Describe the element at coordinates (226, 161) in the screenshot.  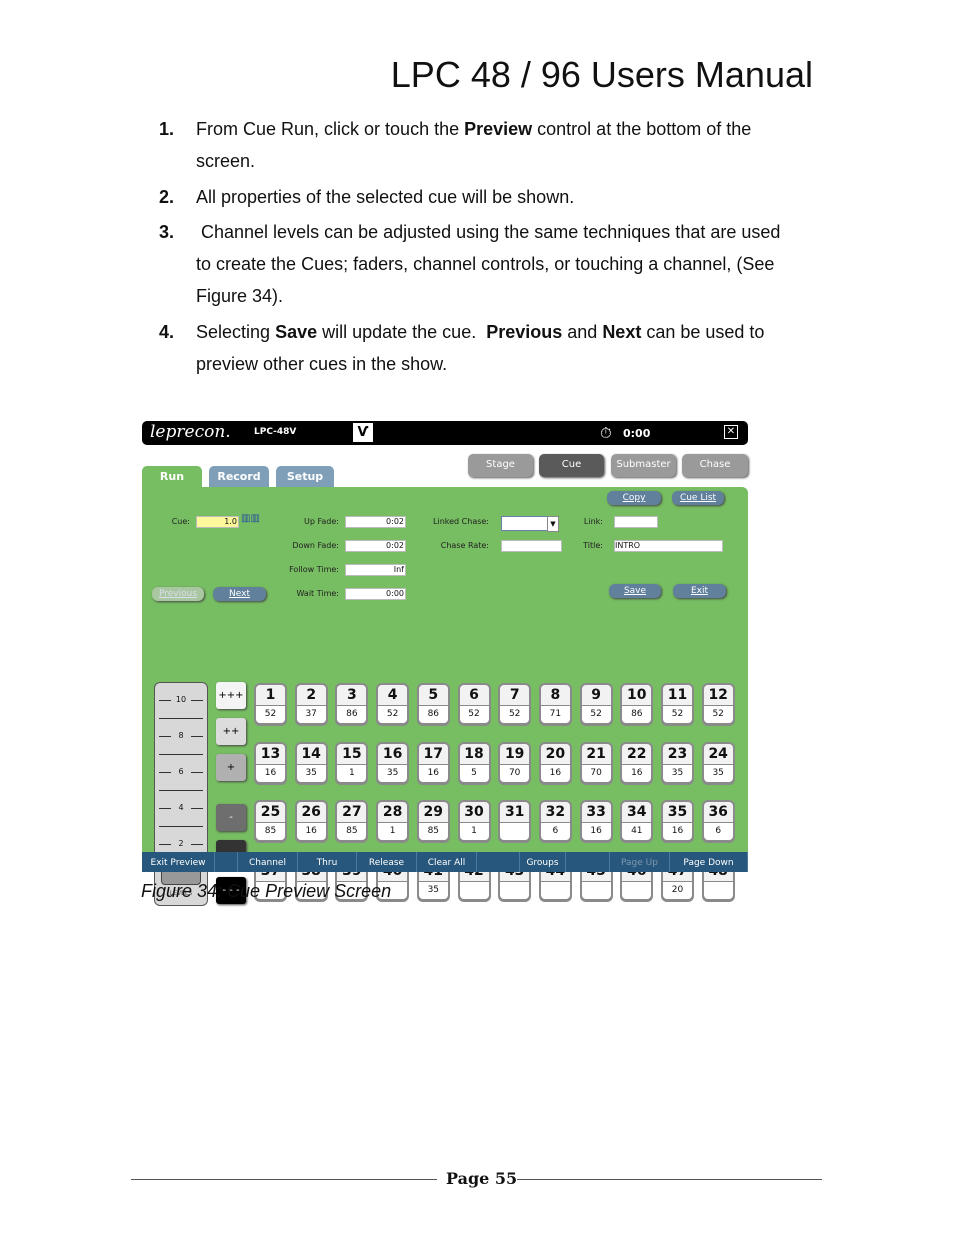
I see `step-text: screen.` at that location.